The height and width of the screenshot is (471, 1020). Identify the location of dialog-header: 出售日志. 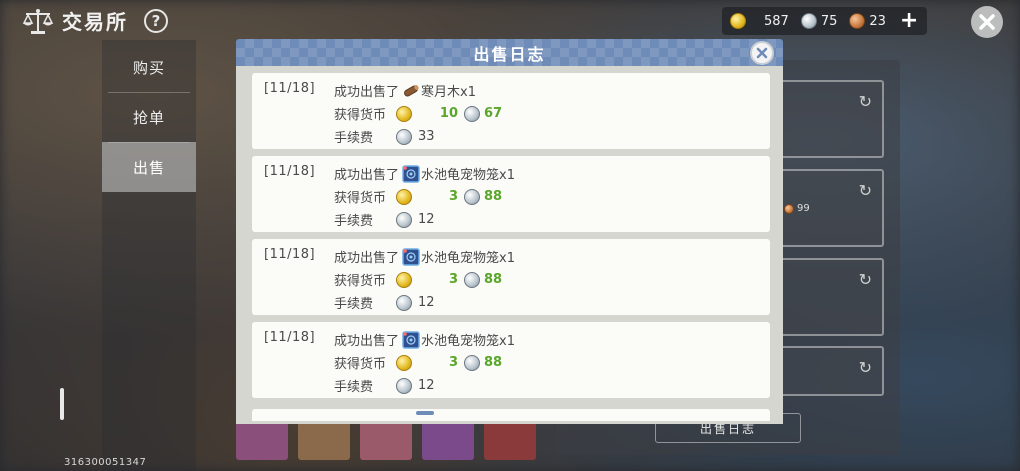
(509, 52).